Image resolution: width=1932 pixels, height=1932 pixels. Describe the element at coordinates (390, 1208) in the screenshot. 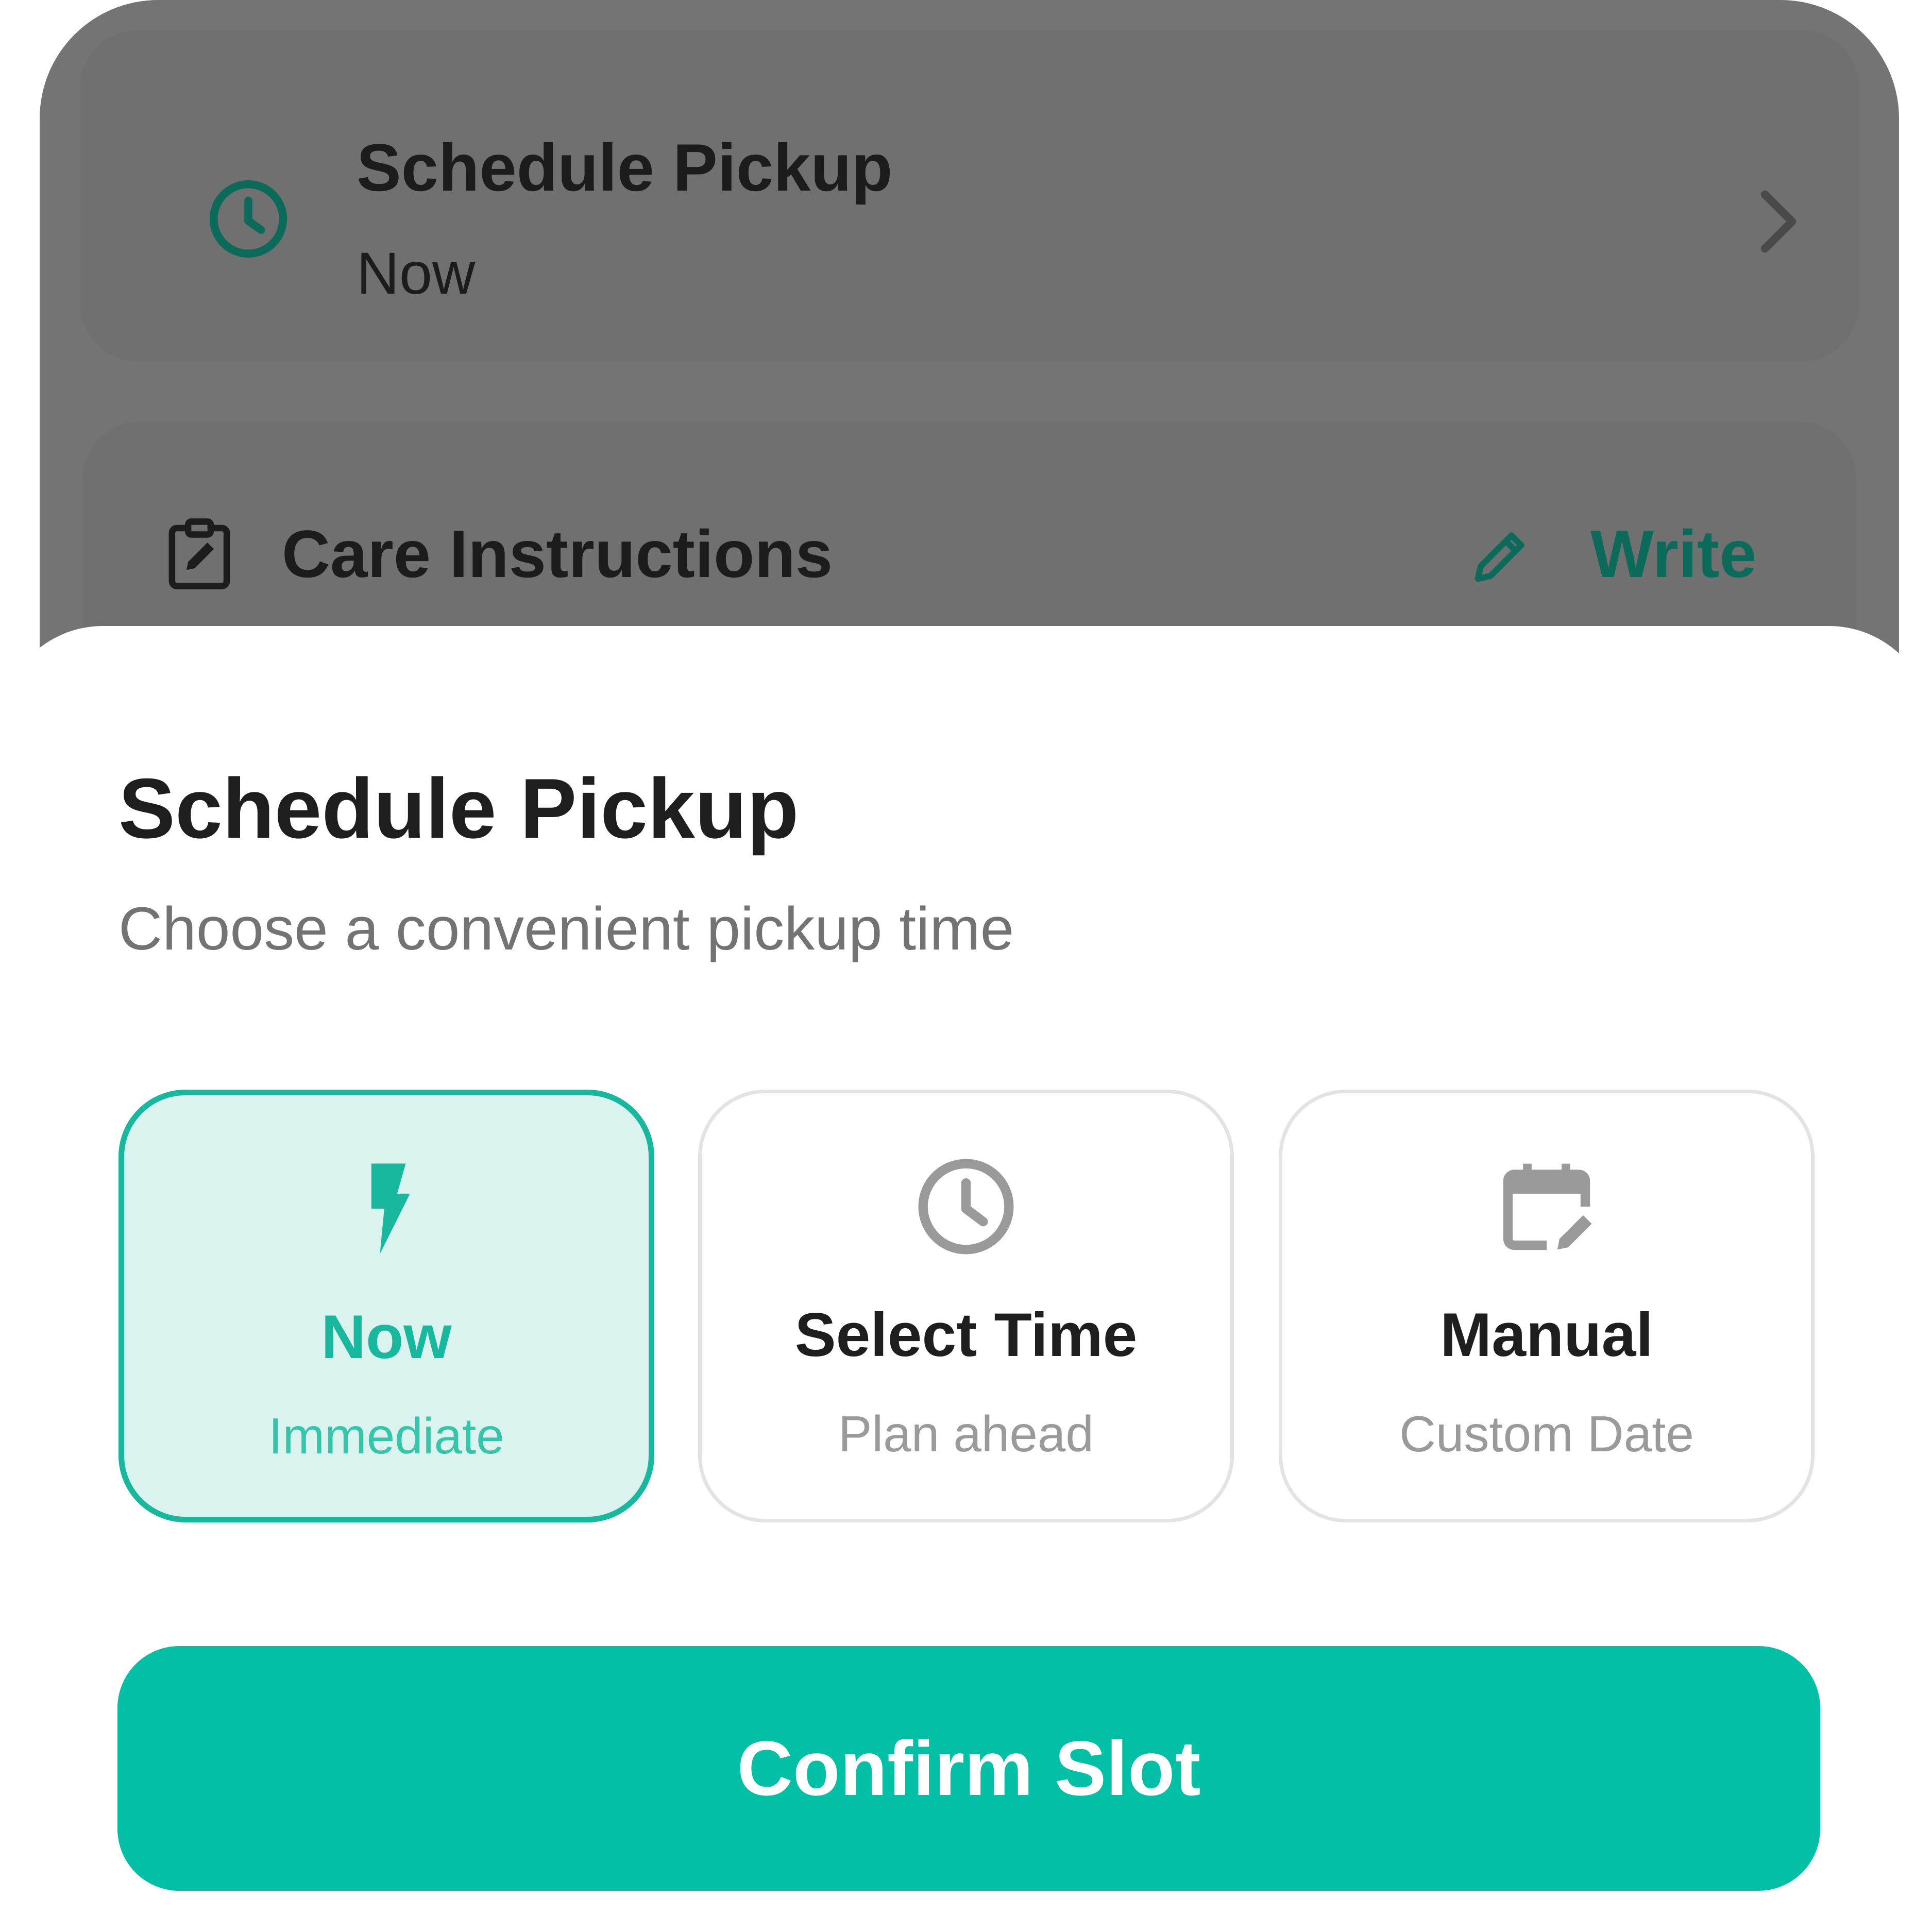

I see `lightning-bolt-icon` at that location.